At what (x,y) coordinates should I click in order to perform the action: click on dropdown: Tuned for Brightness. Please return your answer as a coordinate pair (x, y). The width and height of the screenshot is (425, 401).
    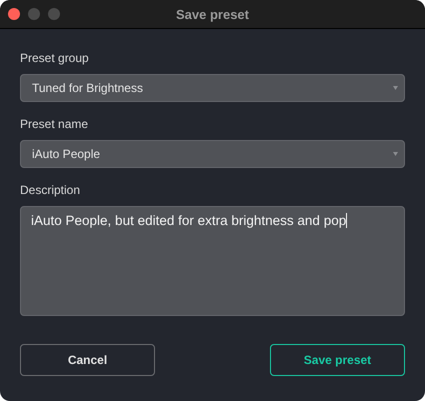
    Looking at the image, I should click on (212, 88).